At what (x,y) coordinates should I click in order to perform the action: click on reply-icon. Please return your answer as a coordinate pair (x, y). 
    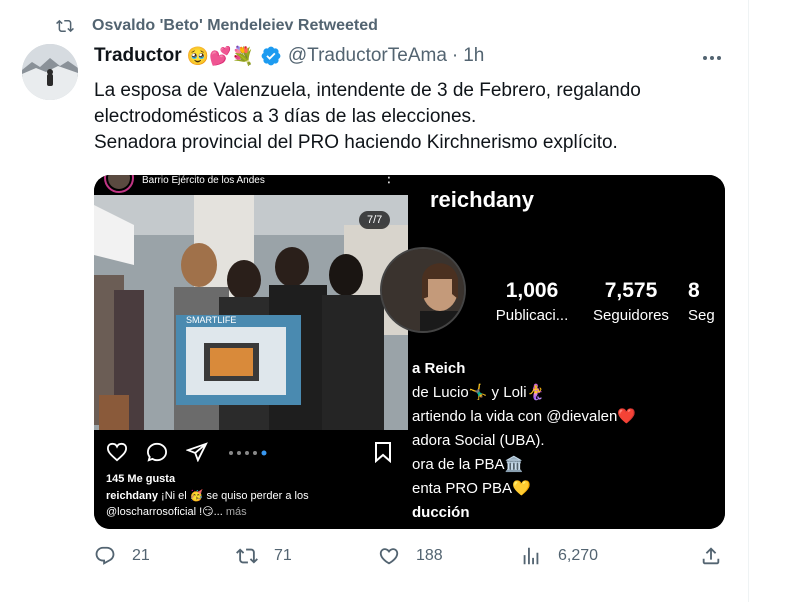
    Looking at the image, I should click on (105, 555).